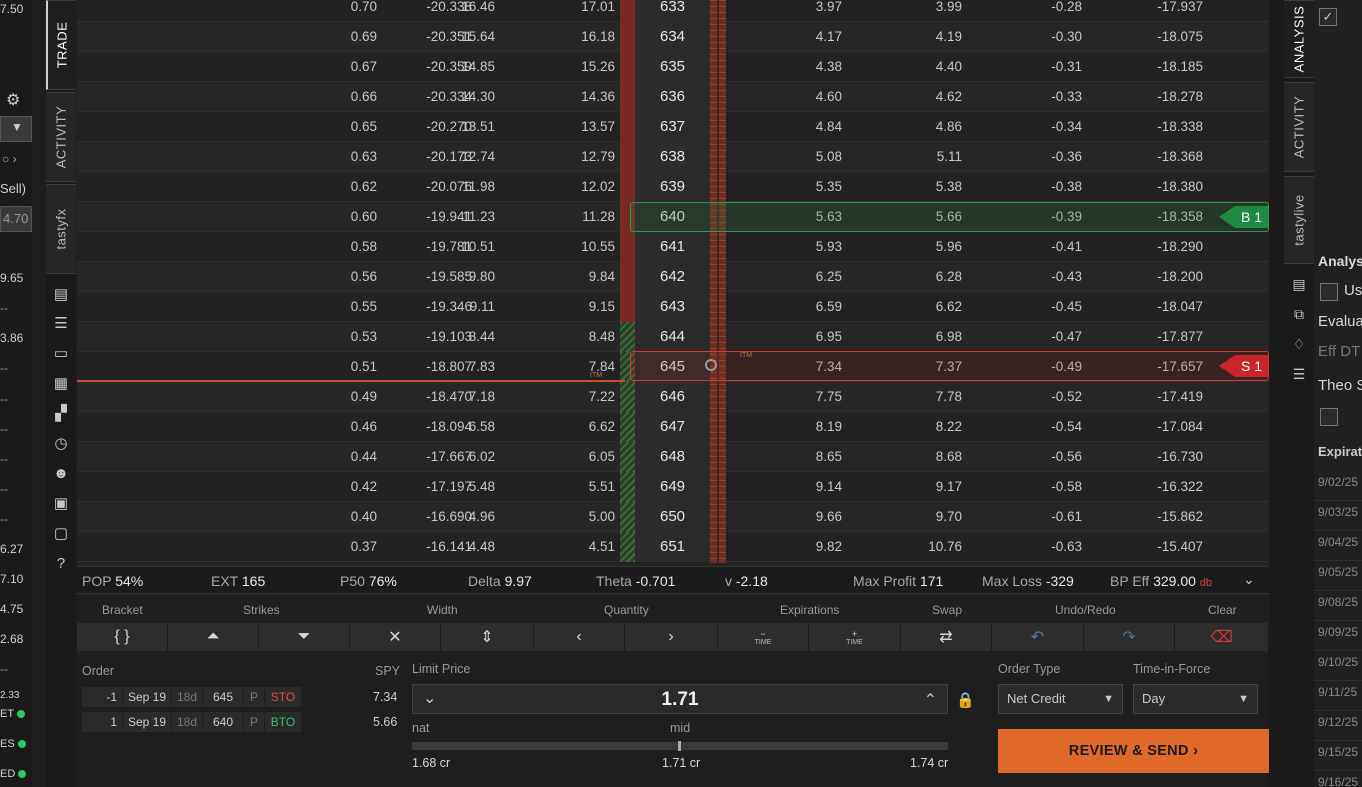  I want to click on chain-cell-c6: 9.17, so click(917, 487).